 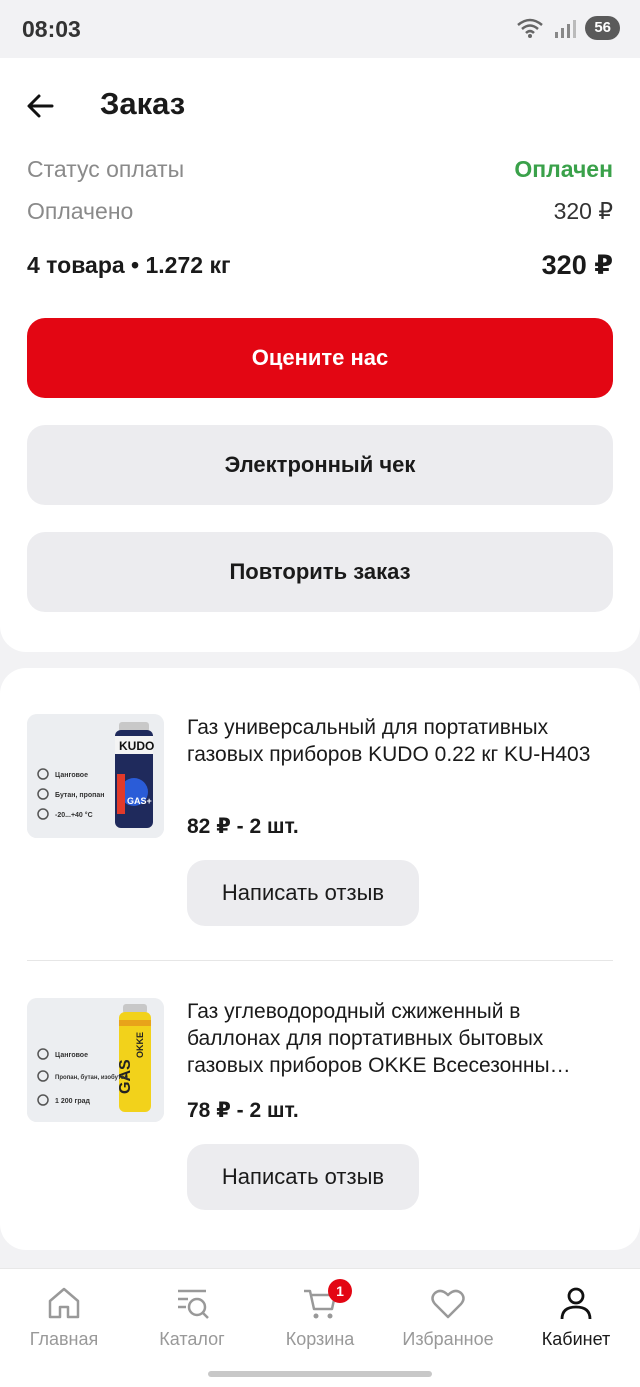 I want to click on status-icons: 56, so click(x=567, y=28).